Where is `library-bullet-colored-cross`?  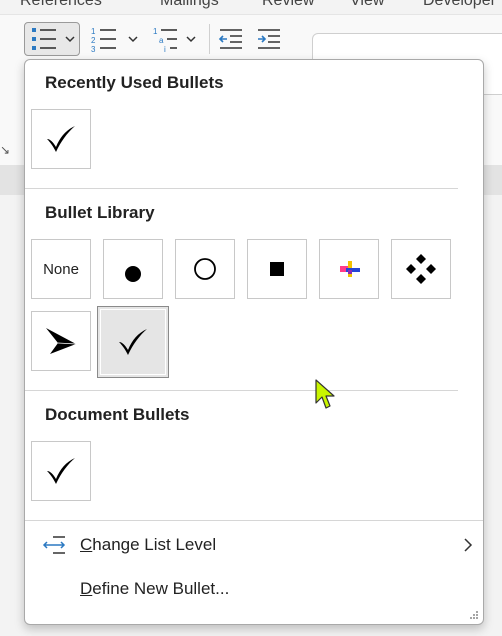
library-bullet-colored-cross is located at coordinates (349, 269).